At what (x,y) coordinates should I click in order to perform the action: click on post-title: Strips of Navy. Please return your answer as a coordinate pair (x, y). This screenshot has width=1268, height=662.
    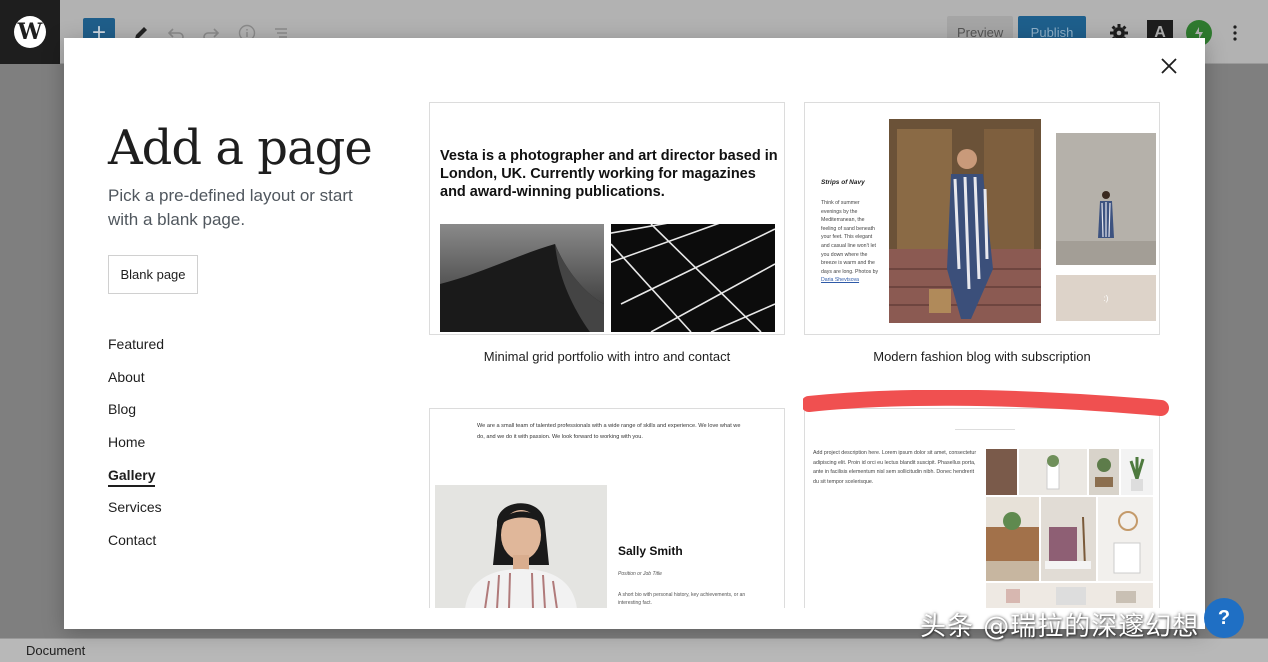
    Looking at the image, I should click on (843, 182).